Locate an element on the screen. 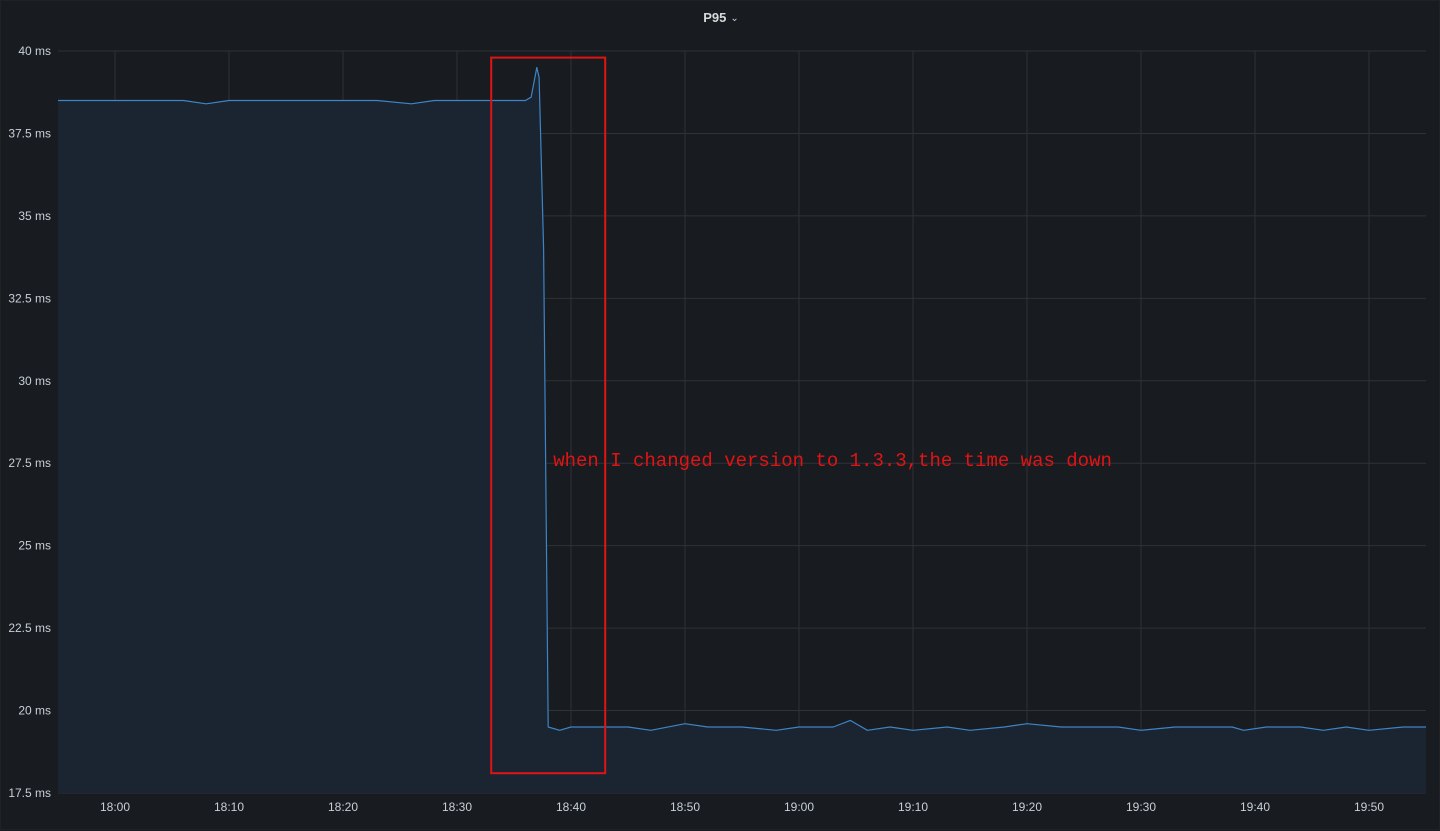 This screenshot has height=831, width=1440. y-tick-label: 27.5 ms is located at coordinates (29, 463).